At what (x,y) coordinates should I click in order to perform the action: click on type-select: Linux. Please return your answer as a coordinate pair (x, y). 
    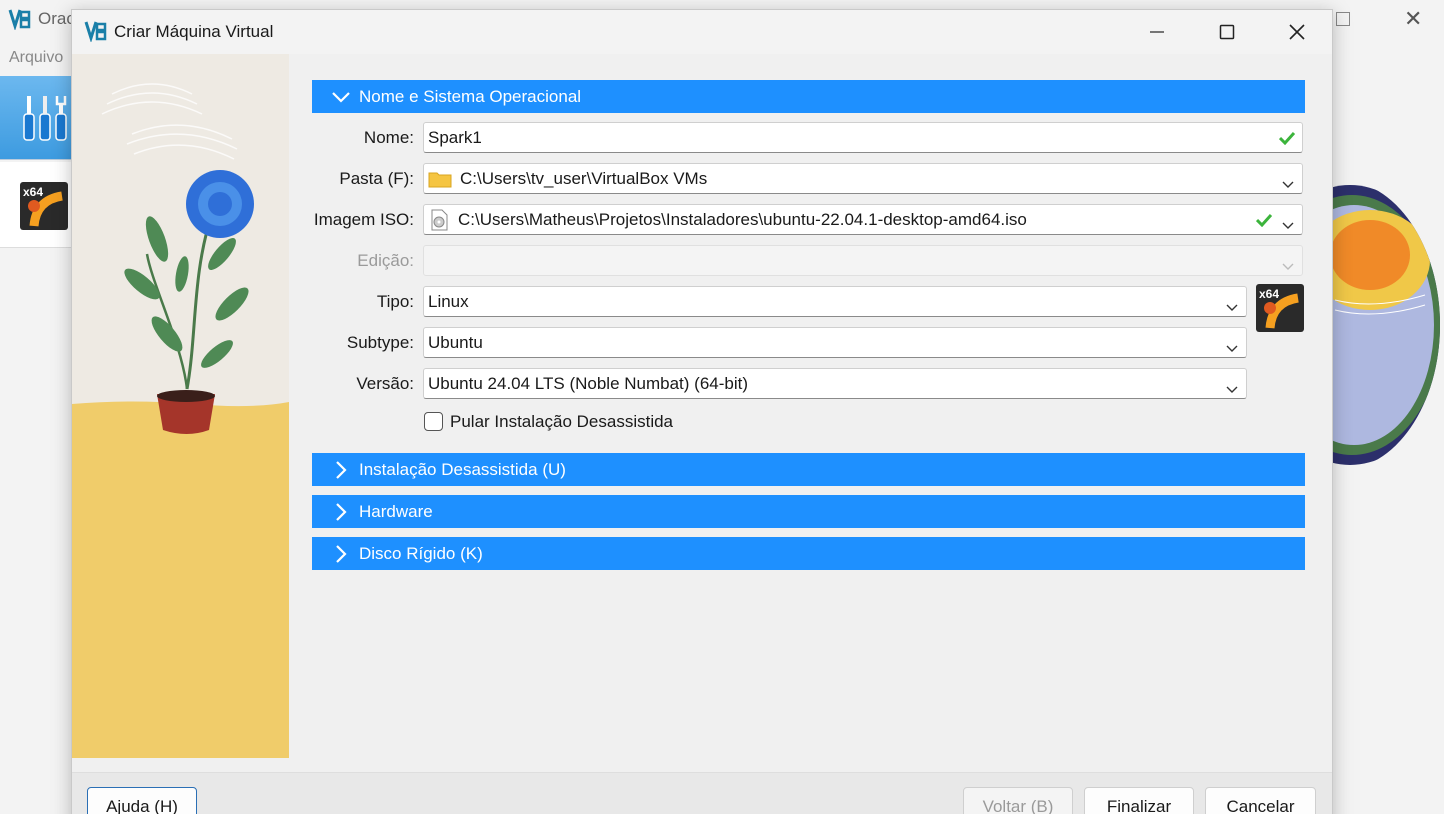
    Looking at the image, I should click on (835, 301).